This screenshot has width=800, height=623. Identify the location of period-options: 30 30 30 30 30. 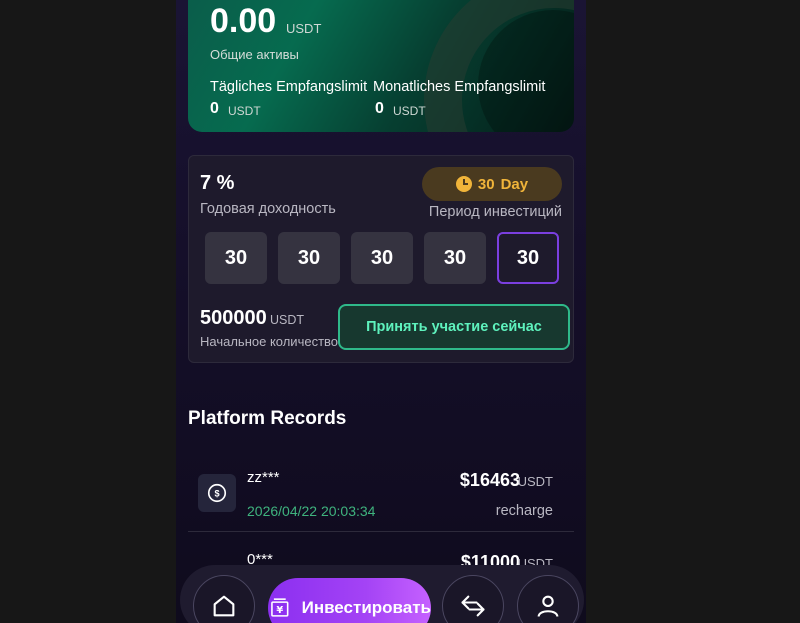
(382, 258).